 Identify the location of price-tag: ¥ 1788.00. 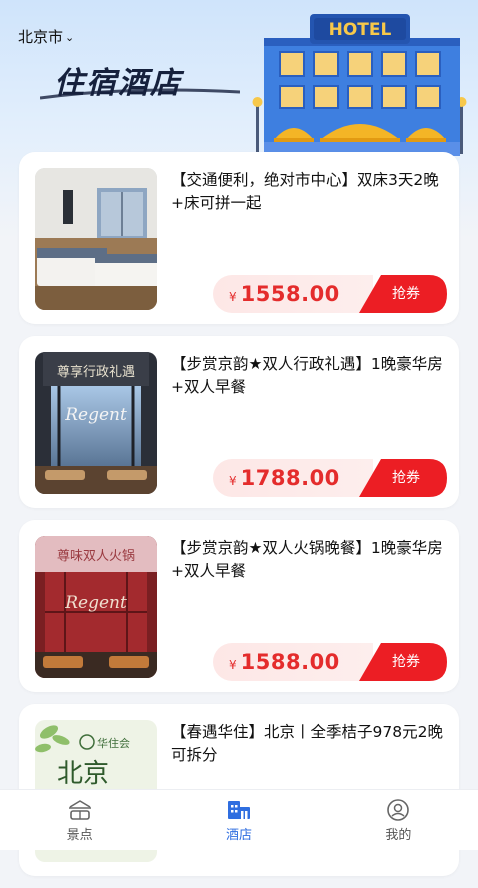
(293, 478).